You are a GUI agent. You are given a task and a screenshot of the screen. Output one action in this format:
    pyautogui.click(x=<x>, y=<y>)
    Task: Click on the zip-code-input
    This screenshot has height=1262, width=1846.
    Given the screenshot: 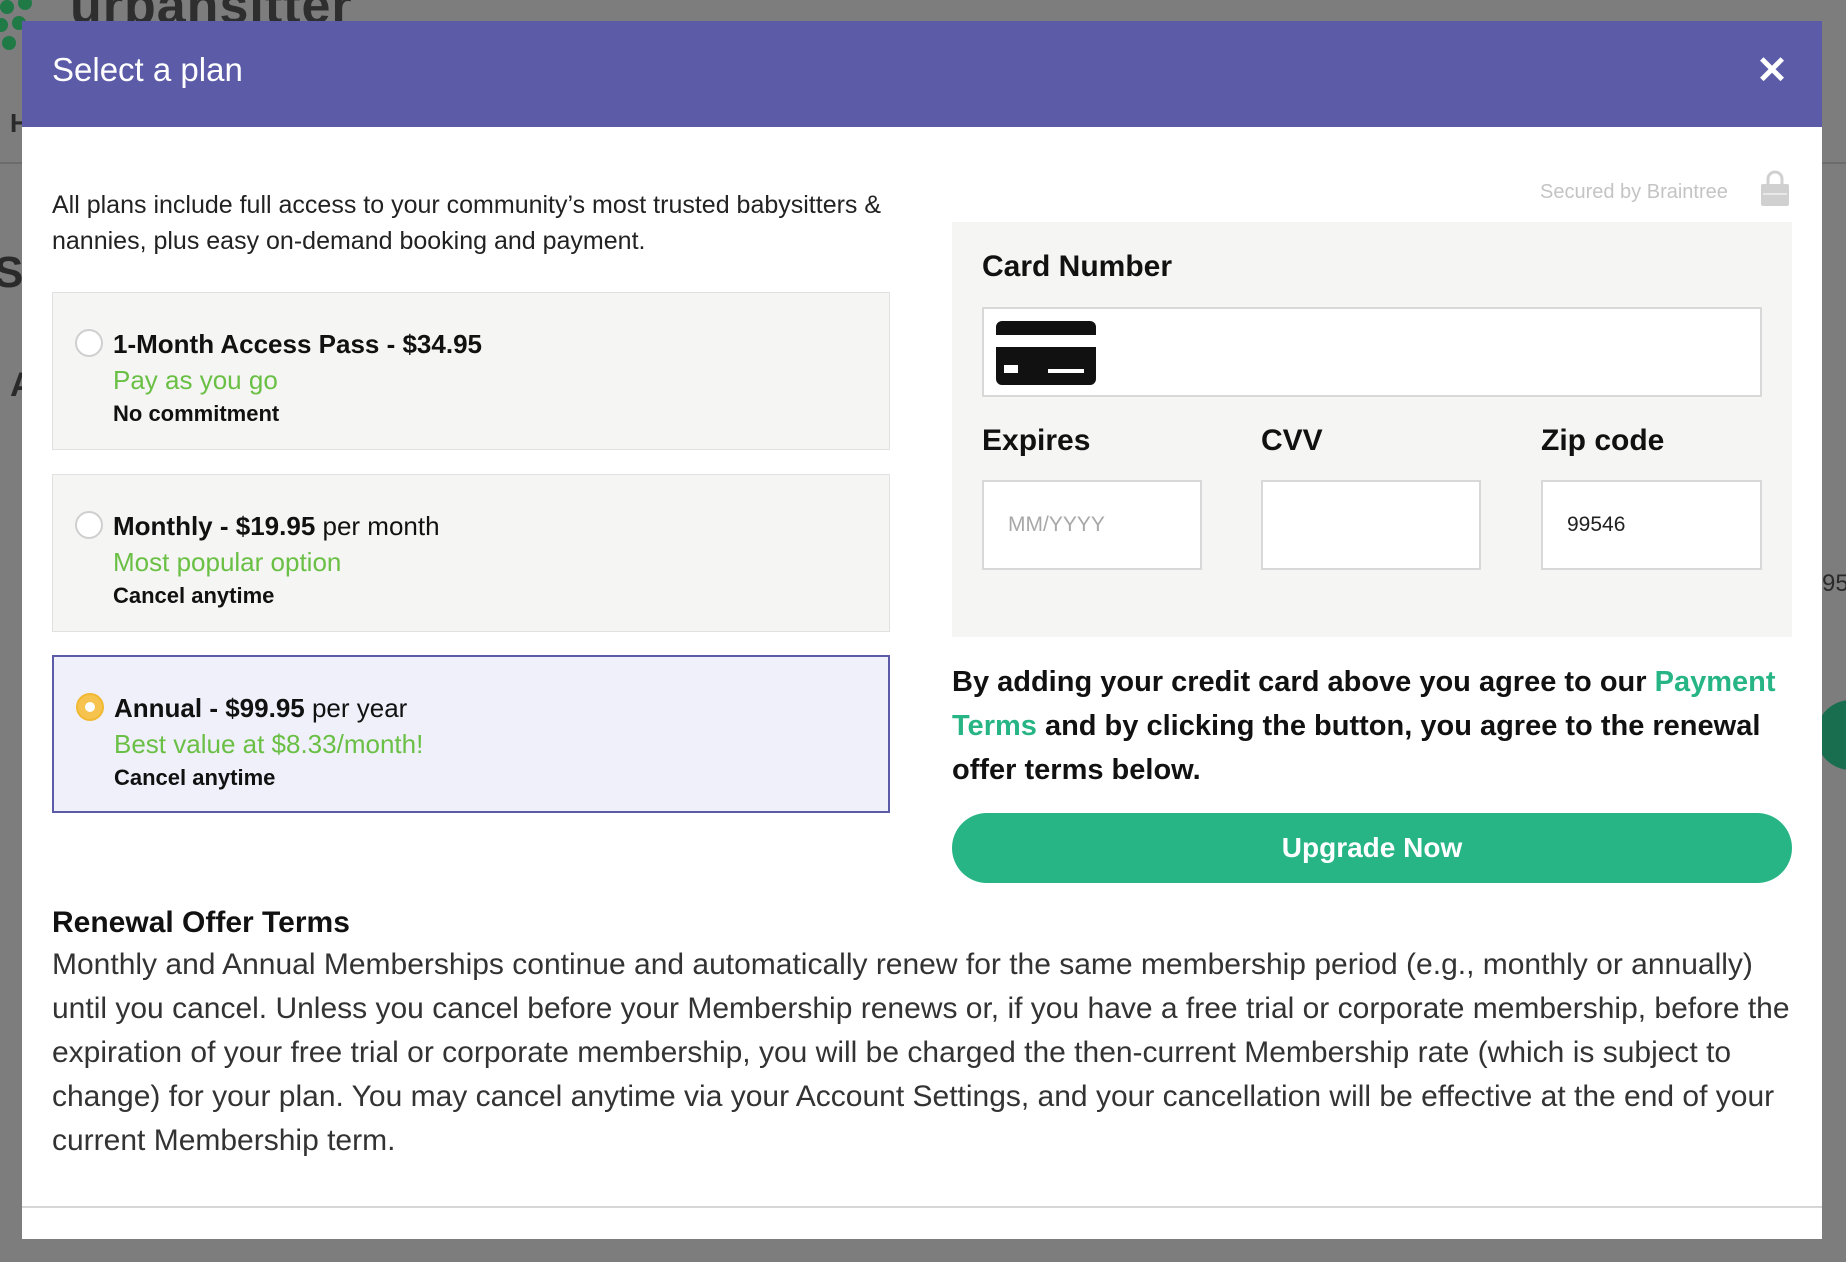 What is the action you would take?
    pyautogui.click(x=1651, y=525)
    